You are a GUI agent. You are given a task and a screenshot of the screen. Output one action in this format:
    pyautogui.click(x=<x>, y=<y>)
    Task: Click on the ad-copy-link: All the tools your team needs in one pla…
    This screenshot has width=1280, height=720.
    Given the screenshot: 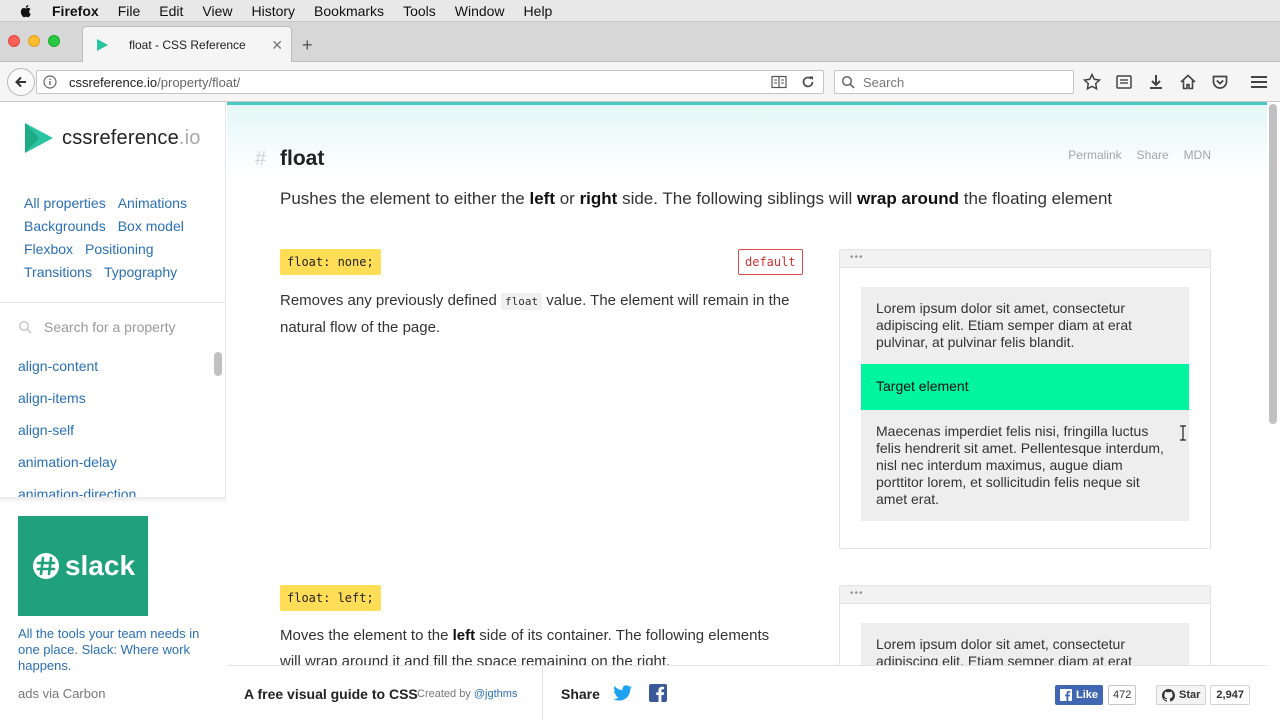 What is the action you would take?
    pyautogui.click(x=113, y=650)
    